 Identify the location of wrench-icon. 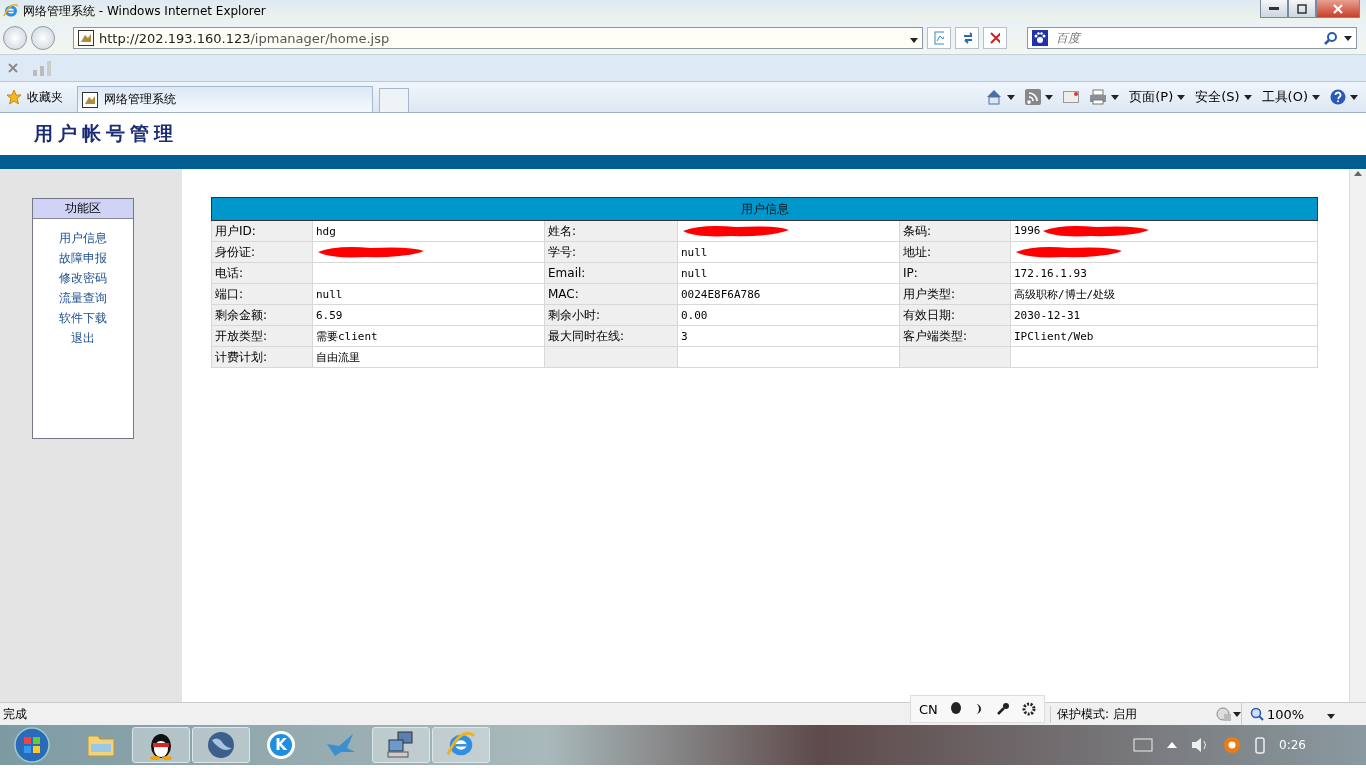
(1002, 709).